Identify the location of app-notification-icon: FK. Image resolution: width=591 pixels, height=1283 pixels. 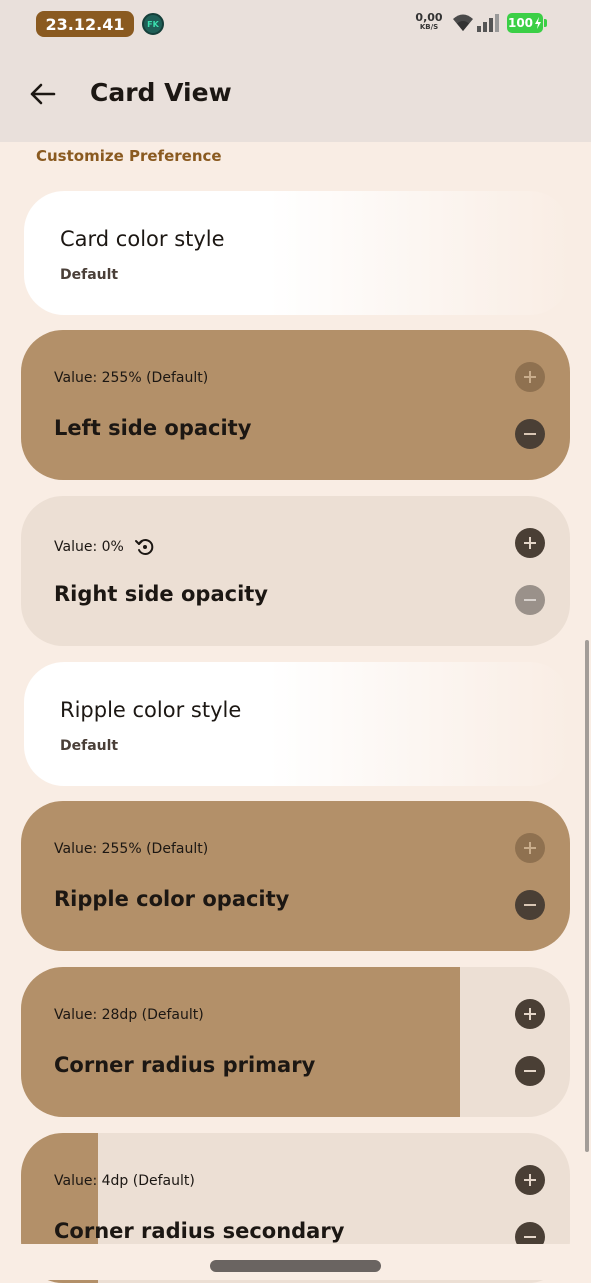
(153, 24).